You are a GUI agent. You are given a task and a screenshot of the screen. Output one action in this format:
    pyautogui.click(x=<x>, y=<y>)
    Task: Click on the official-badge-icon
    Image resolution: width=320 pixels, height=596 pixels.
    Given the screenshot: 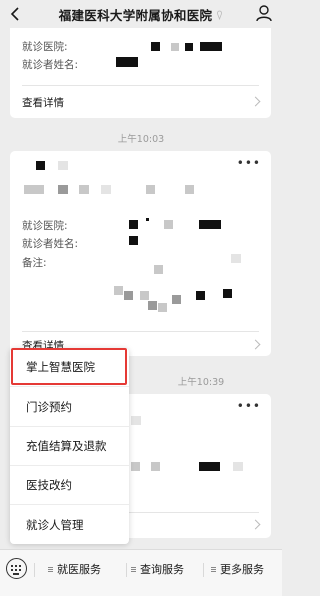 What is the action you would take?
    pyautogui.click(x=219, y=14)
    